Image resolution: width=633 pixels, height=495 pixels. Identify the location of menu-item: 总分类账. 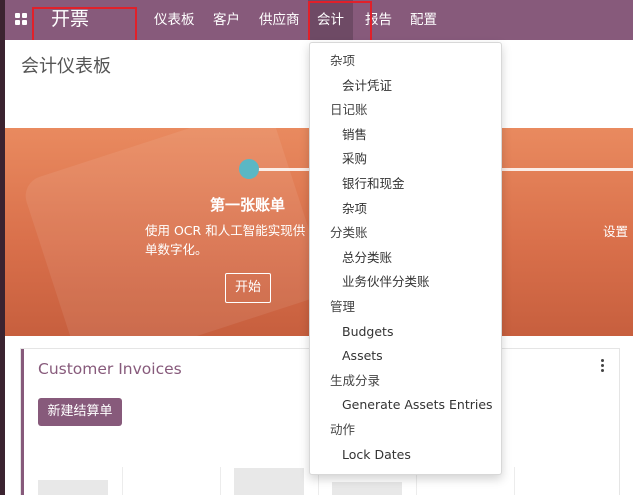
(351, 258).